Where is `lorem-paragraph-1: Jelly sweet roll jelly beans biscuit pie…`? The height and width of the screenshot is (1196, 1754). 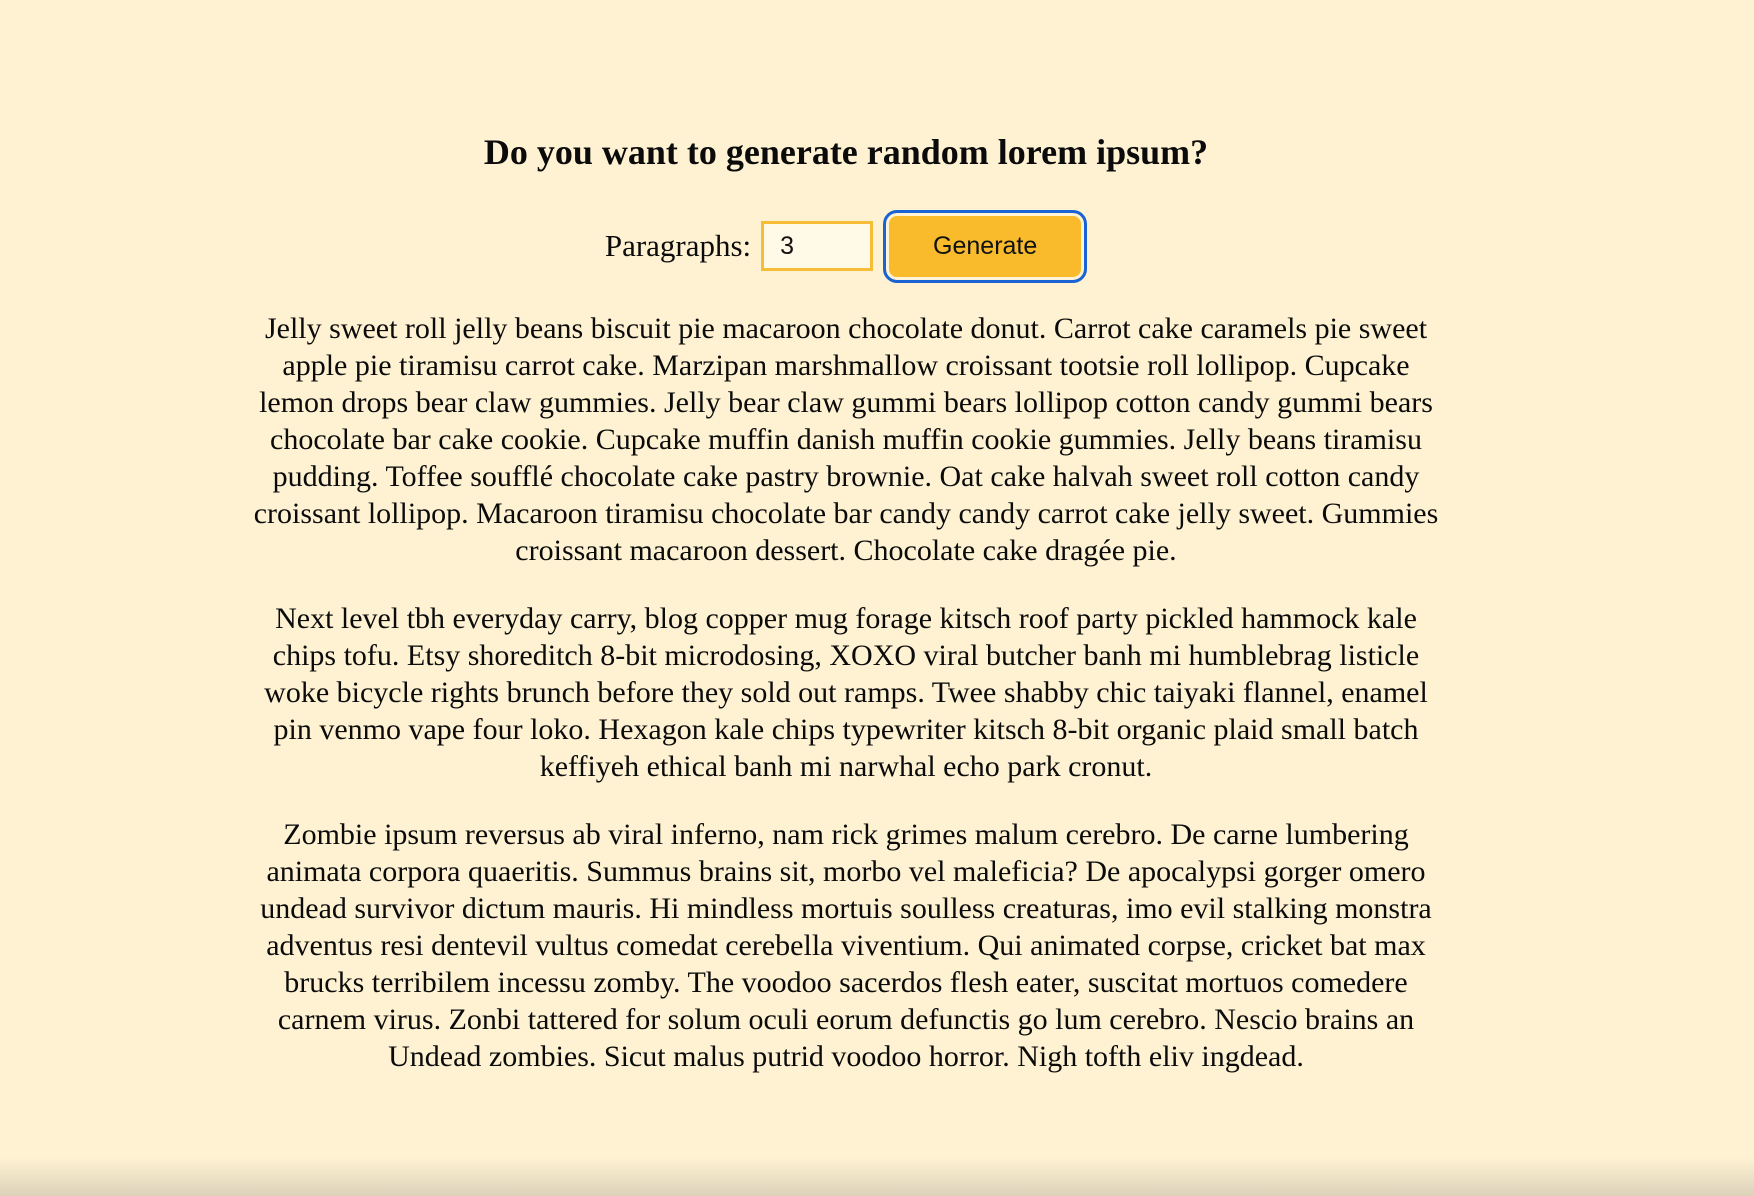
lorem-paragraph-1: Jelly sweet roll jelly beans biscuit pie… is located at coordinates (846, 439).